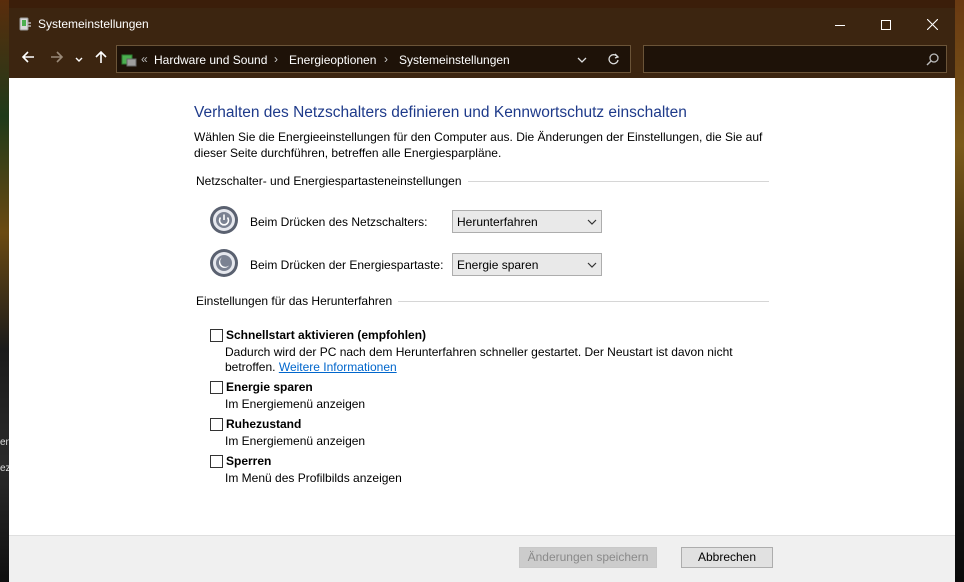 This screenshot has width=964, height=582. I want to click on sleep-title: Energie sparen, so click(269, 387).